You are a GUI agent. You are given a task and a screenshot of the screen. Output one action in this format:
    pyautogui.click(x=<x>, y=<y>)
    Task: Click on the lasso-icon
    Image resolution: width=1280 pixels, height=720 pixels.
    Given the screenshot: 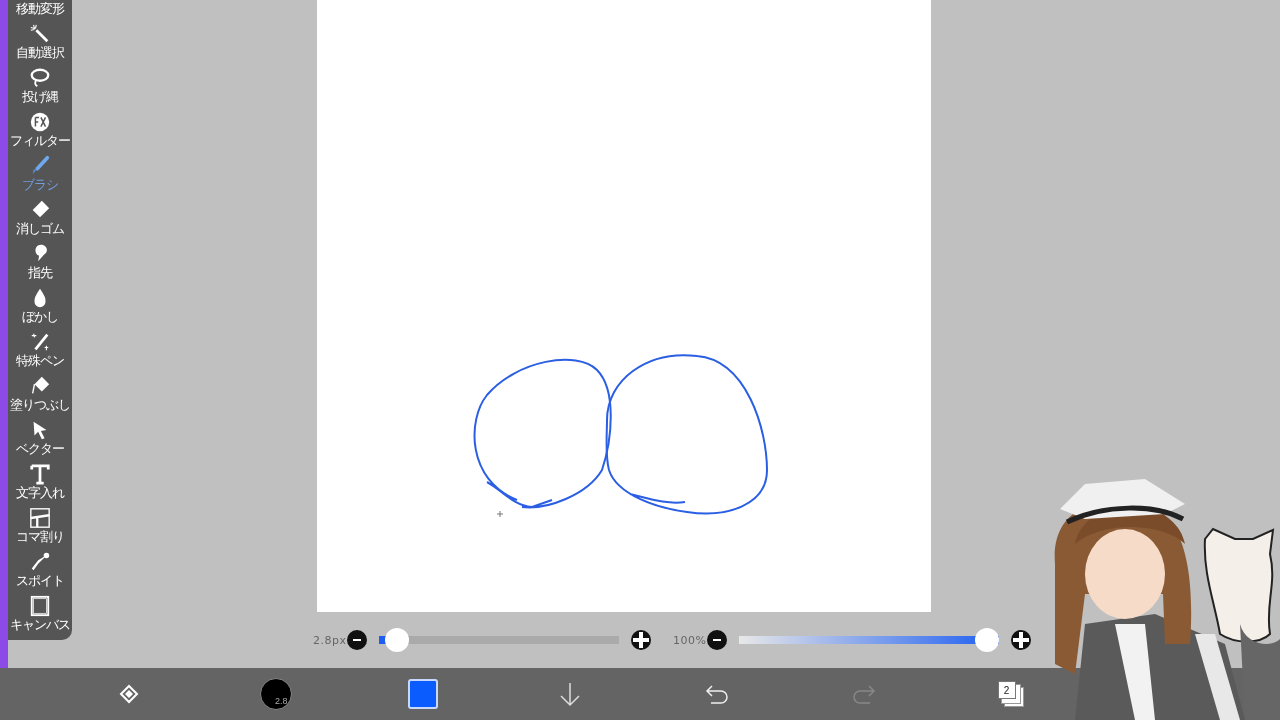 What is the action you would take?
    pyautogui.click(x=40, y=78)
    